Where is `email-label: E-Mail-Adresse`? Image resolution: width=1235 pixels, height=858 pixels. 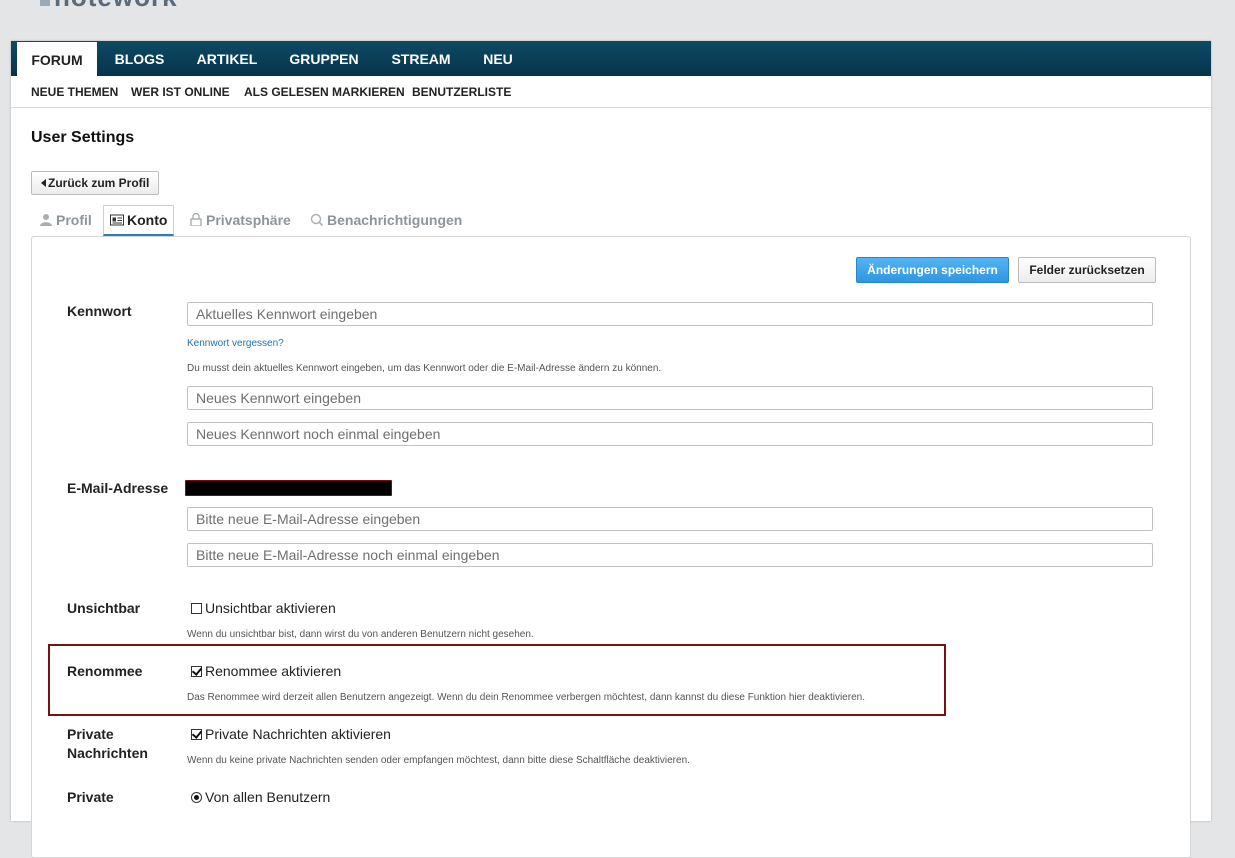 email-label: E-Mail-Adresse is located at coordinates (118, 488).